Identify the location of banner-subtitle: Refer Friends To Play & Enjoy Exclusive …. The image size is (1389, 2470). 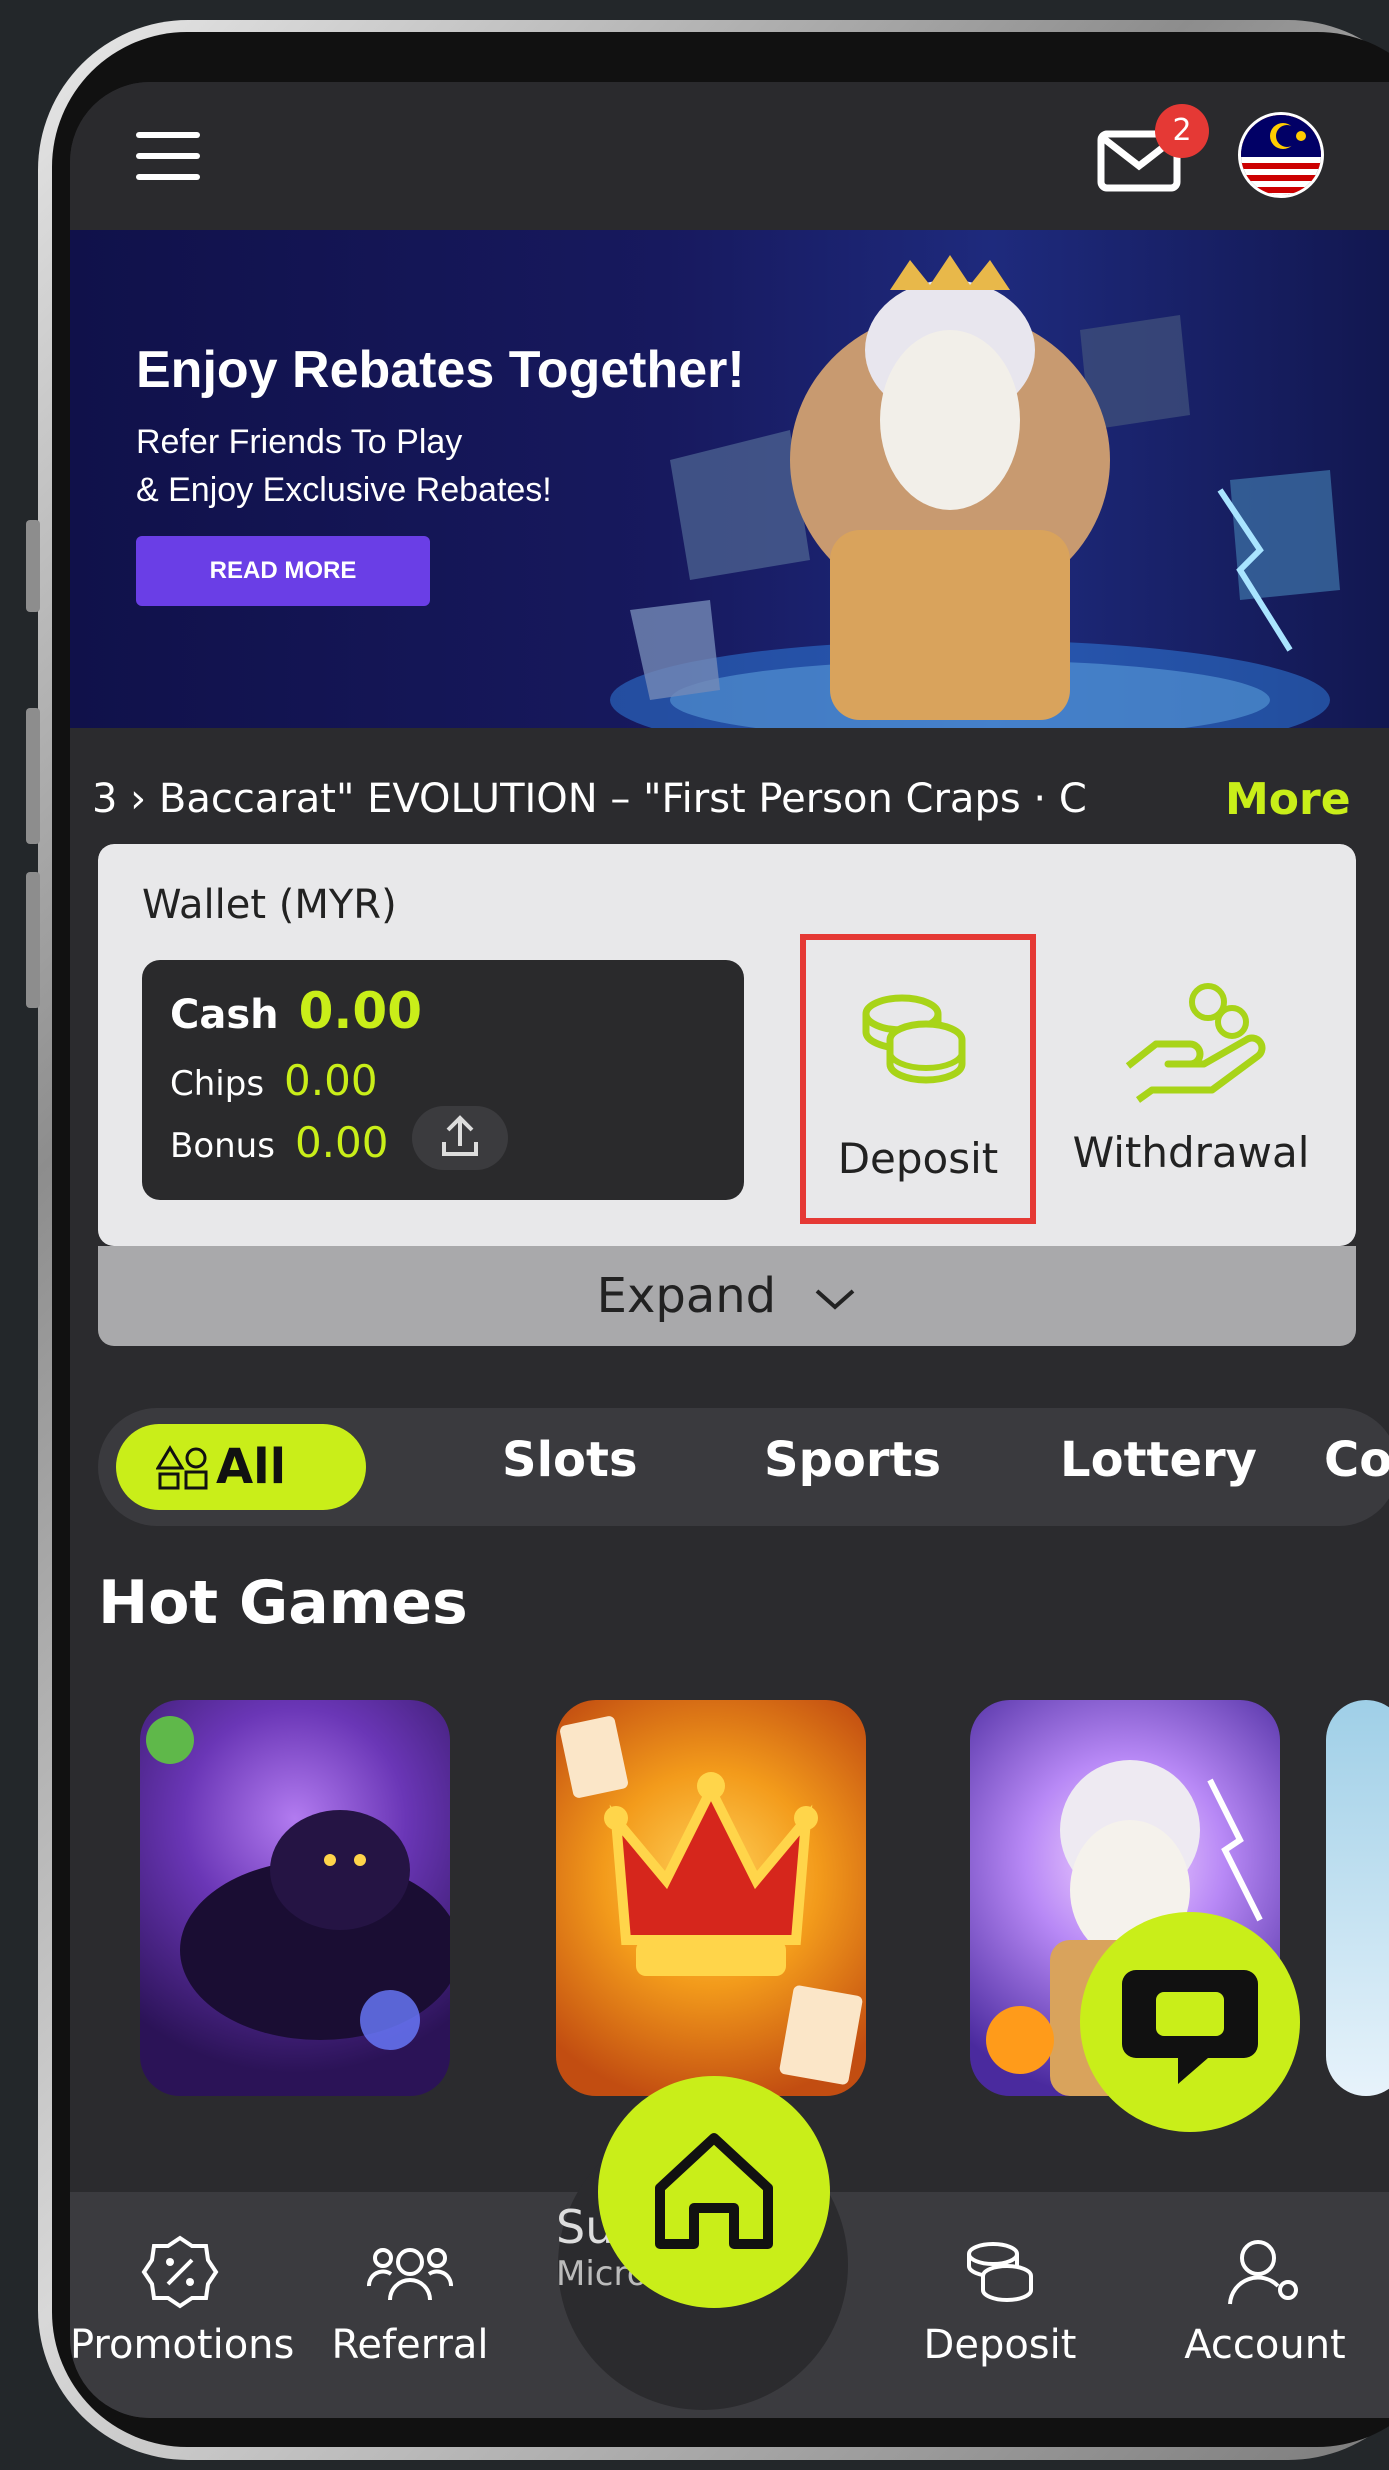
(436, 466).